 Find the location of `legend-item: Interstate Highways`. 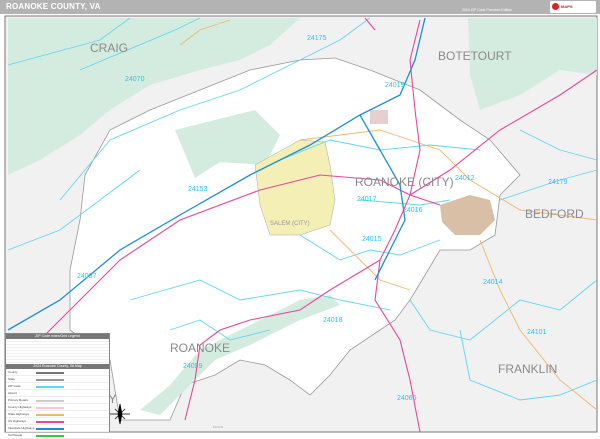

legend-item: Interstate Highways is located at coordinates (57, 428).